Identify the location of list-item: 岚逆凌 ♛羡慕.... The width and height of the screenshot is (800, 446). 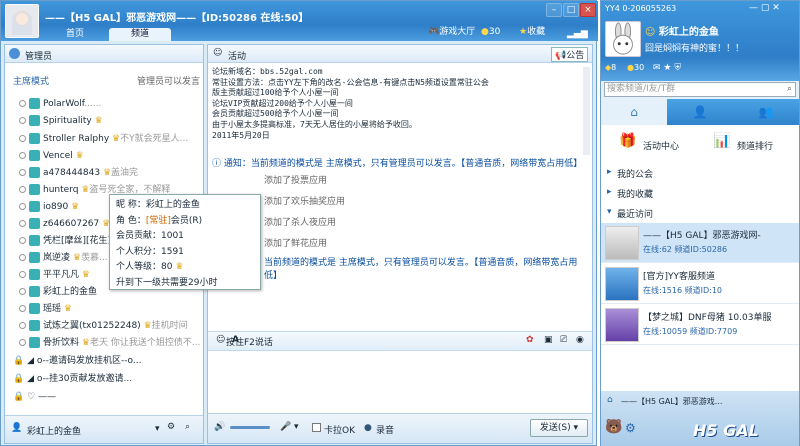
(63, 258).